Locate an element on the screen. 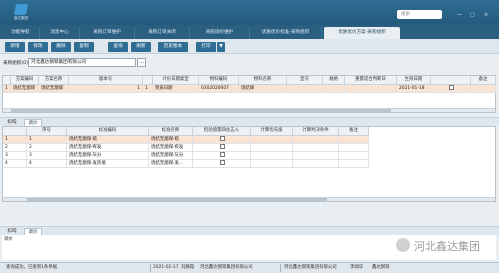 The height and width of the screenshot is (273, 499). plan-name-cell: 烧结无烟煤 is located at coordinates (54, 89).